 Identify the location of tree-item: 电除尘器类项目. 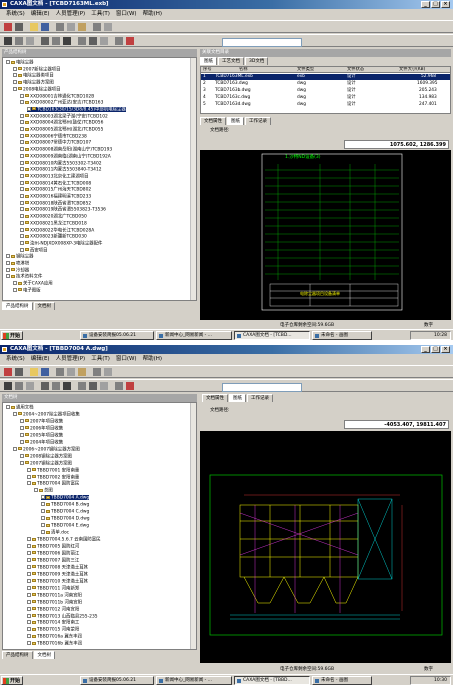
(33, 76).